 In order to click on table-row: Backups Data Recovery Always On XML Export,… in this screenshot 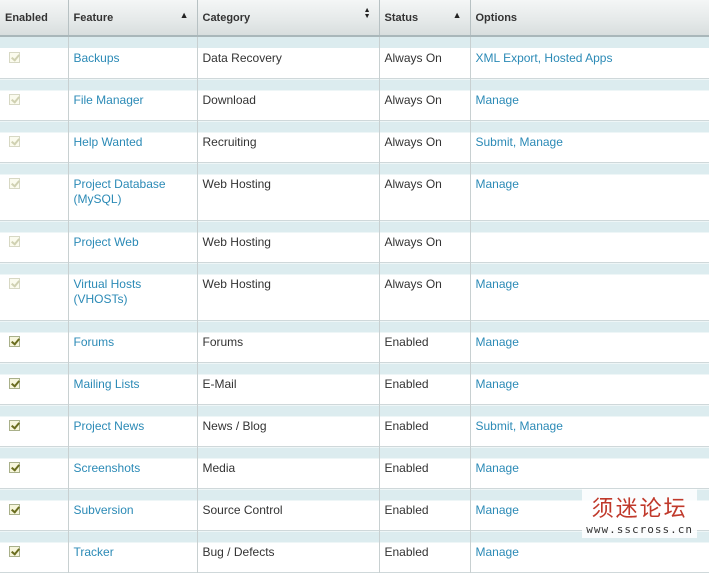, I will do `click(354, 57)`.